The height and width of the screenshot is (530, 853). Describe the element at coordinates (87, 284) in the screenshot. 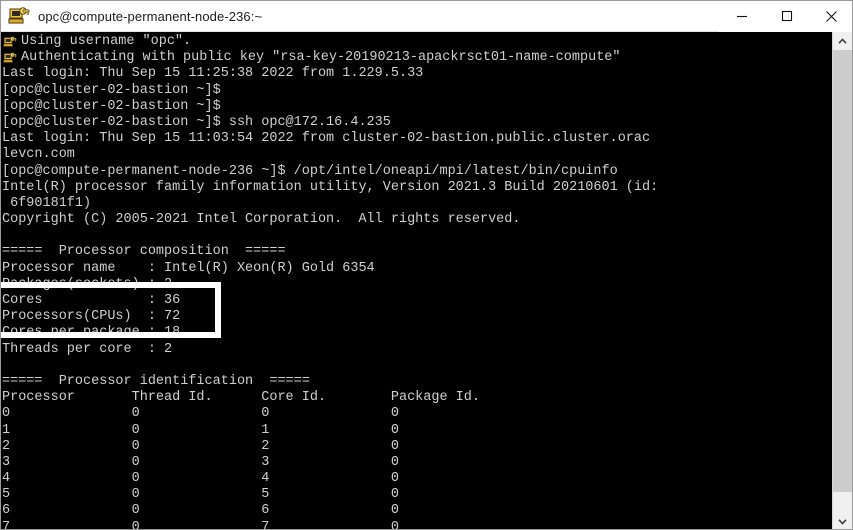

I see `terminal-line: Packages(sockets) : 2` at that location.